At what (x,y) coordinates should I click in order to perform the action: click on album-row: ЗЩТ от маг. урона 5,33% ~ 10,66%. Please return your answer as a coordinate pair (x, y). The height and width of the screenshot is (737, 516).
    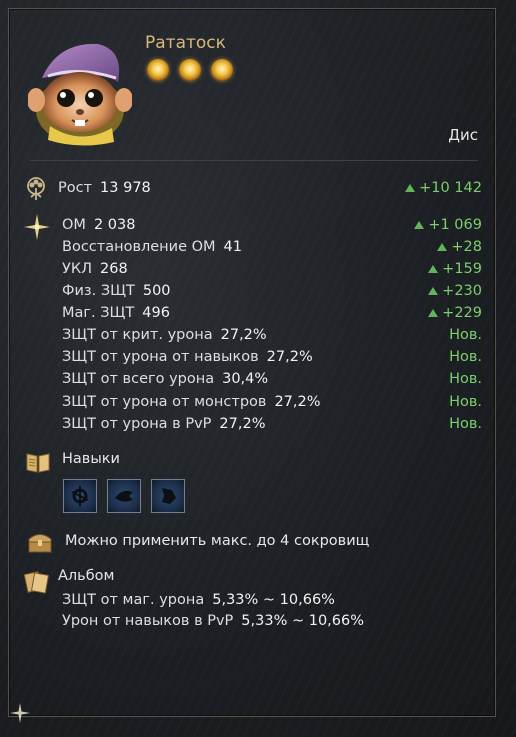
    Looking at the image, I should click on (272, 600).